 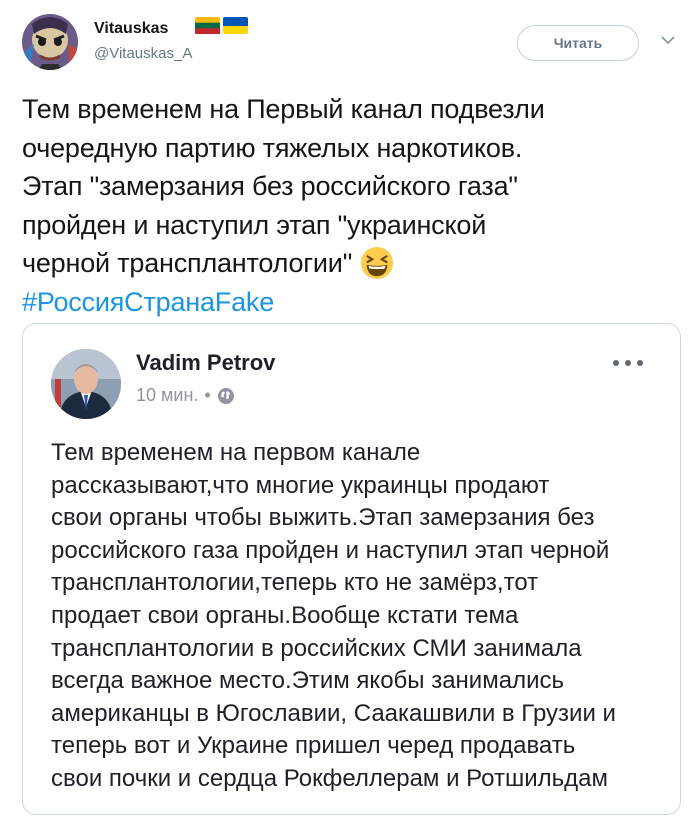 I want to click on chevron-down-icon, so click(x=668, y=40).